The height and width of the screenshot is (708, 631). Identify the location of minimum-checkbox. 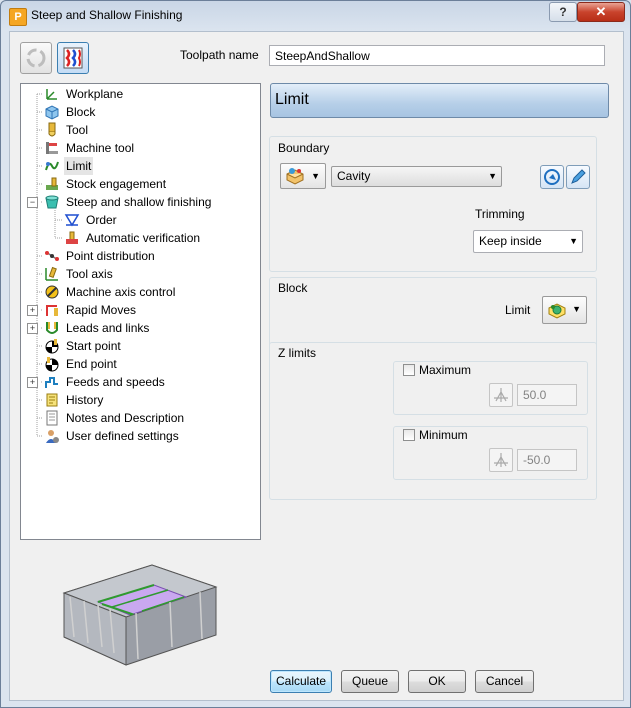
(409, 435).